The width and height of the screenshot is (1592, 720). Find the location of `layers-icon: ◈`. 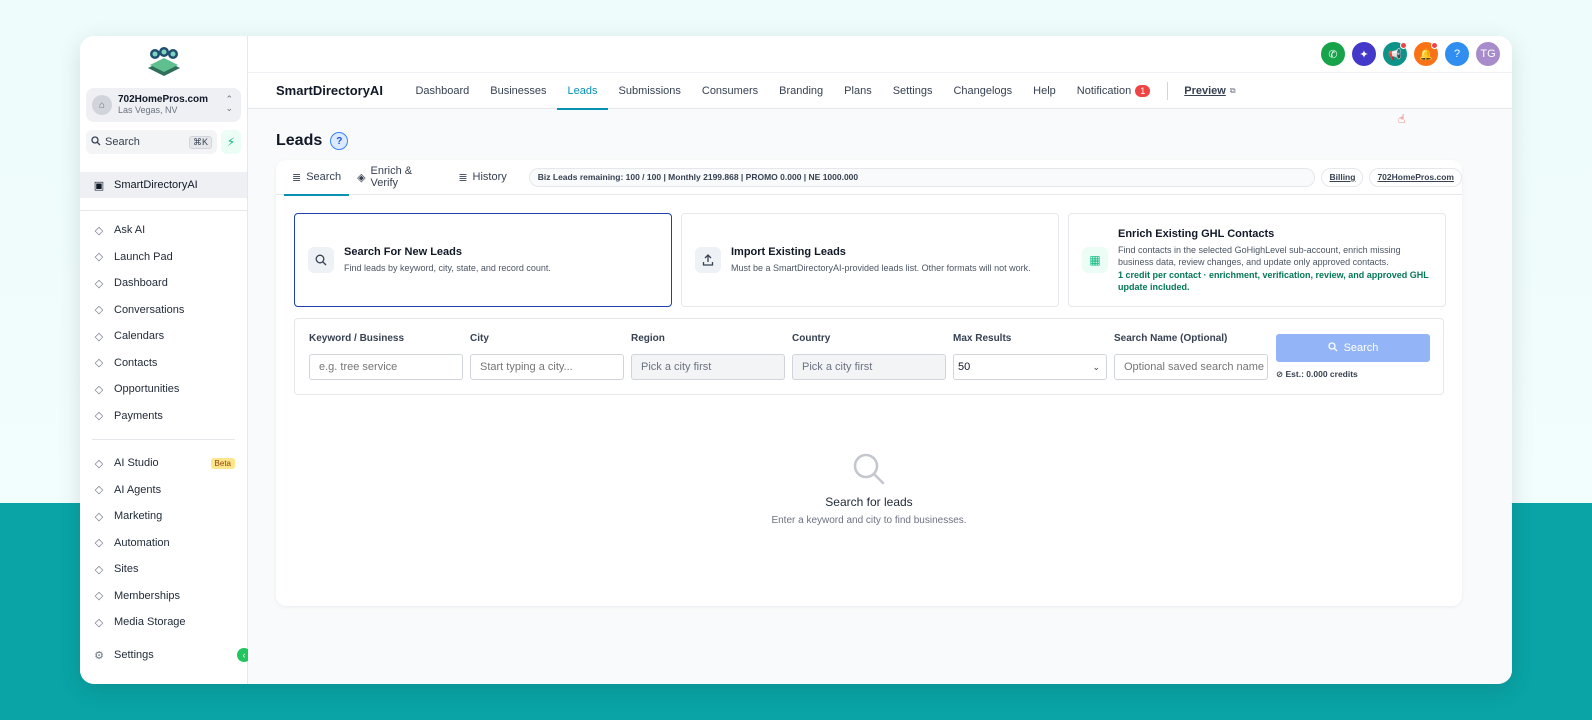

layers-icon: ◈ is located at coordinates (361, 177).